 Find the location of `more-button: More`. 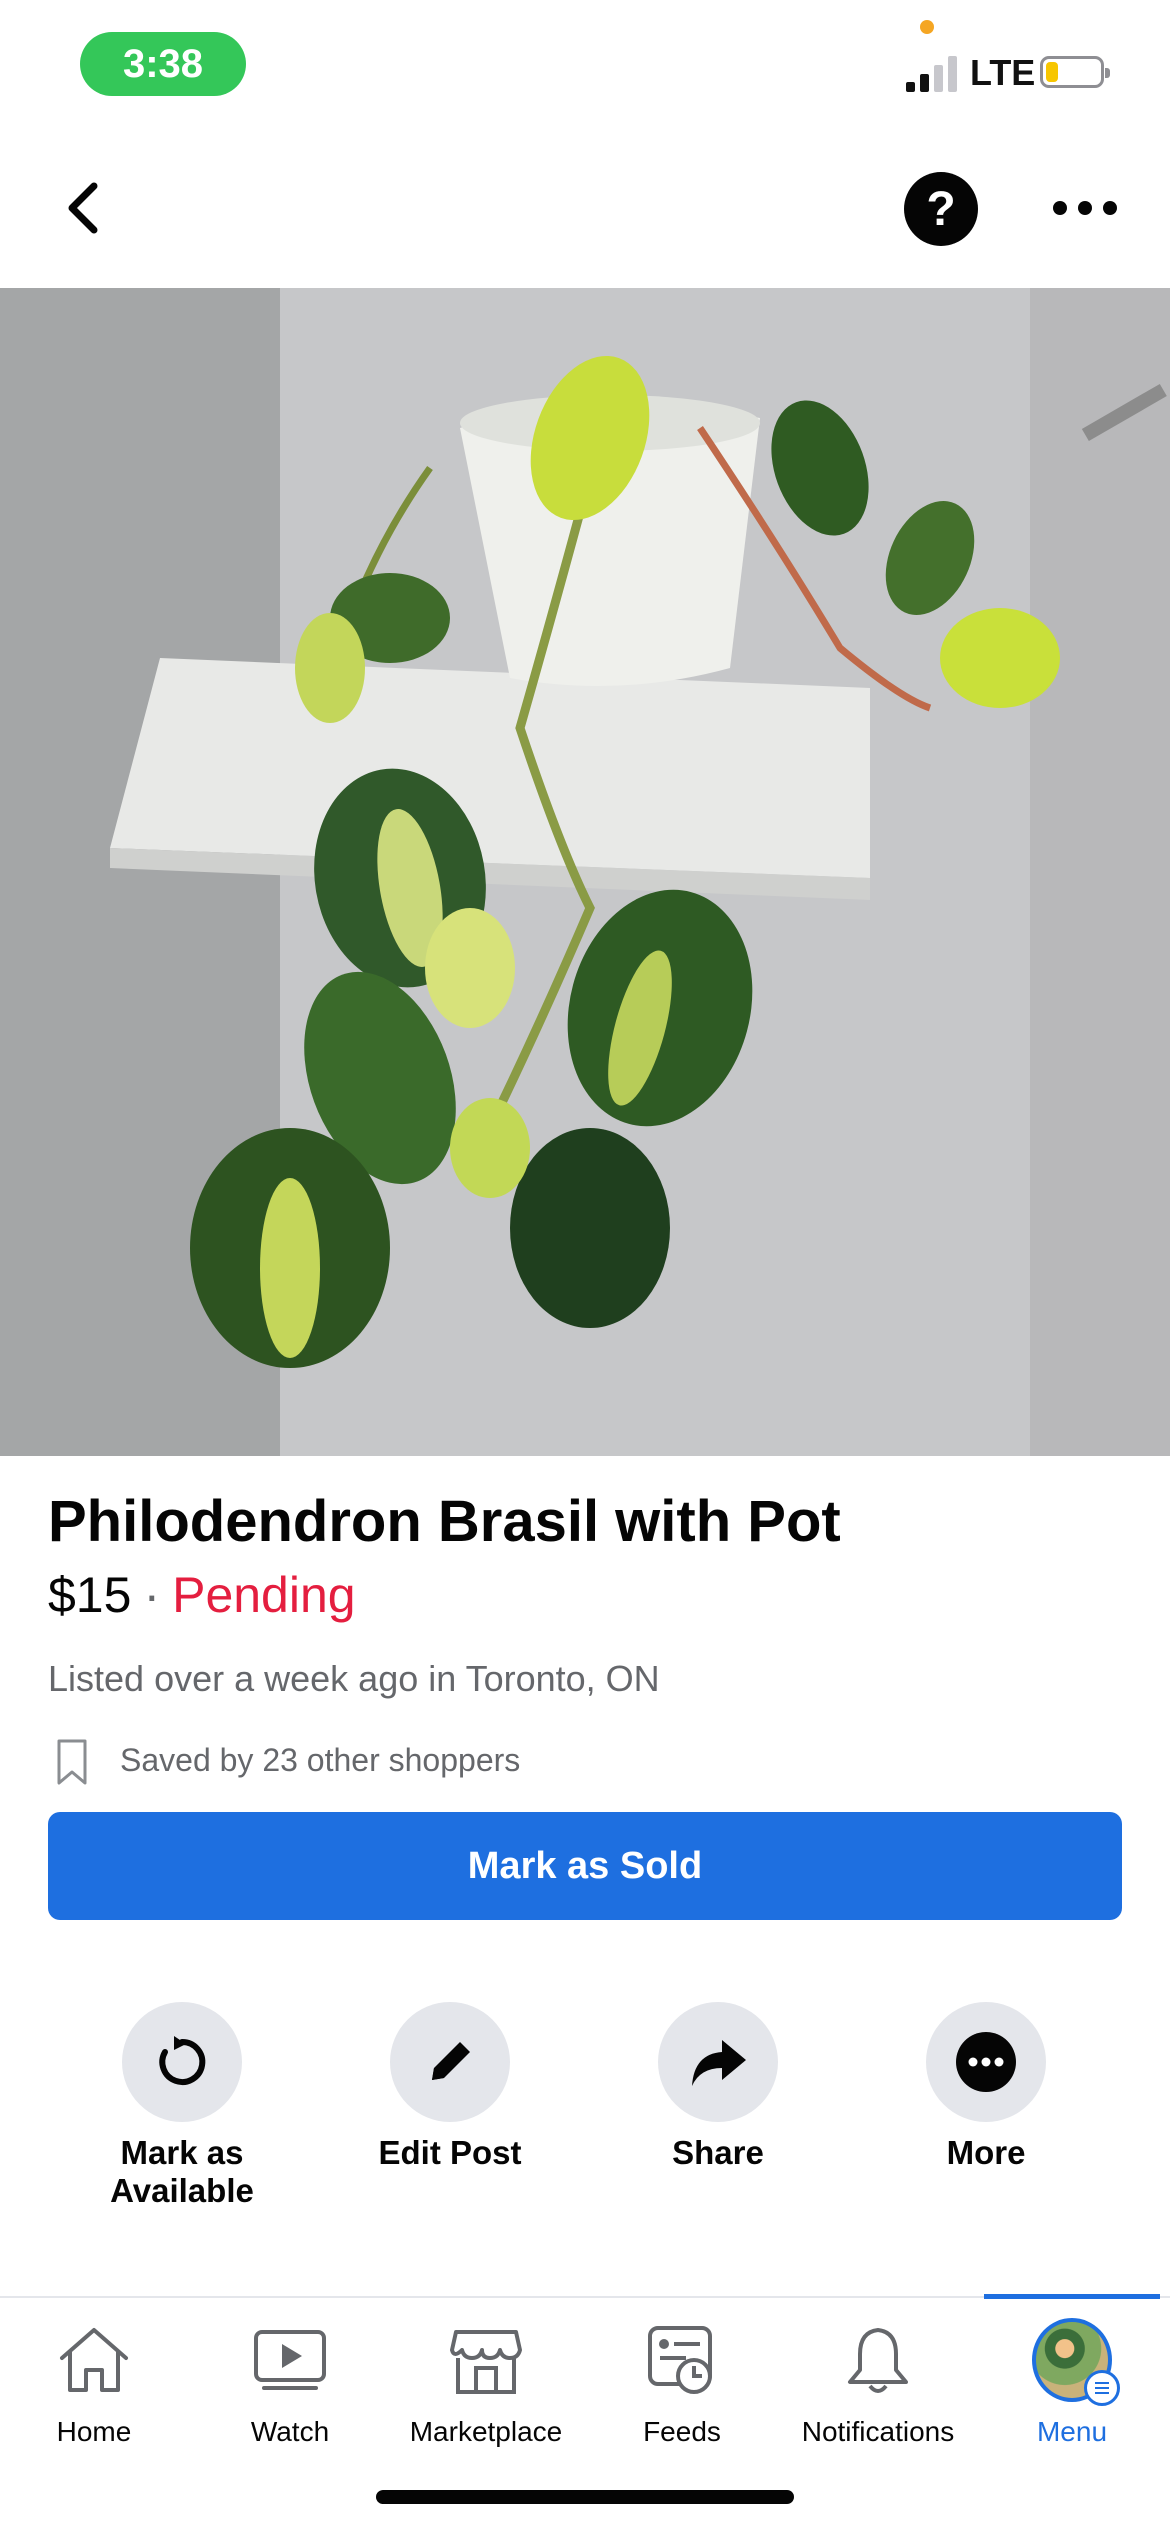

more-button: More is located at coordinates (986, 2087).